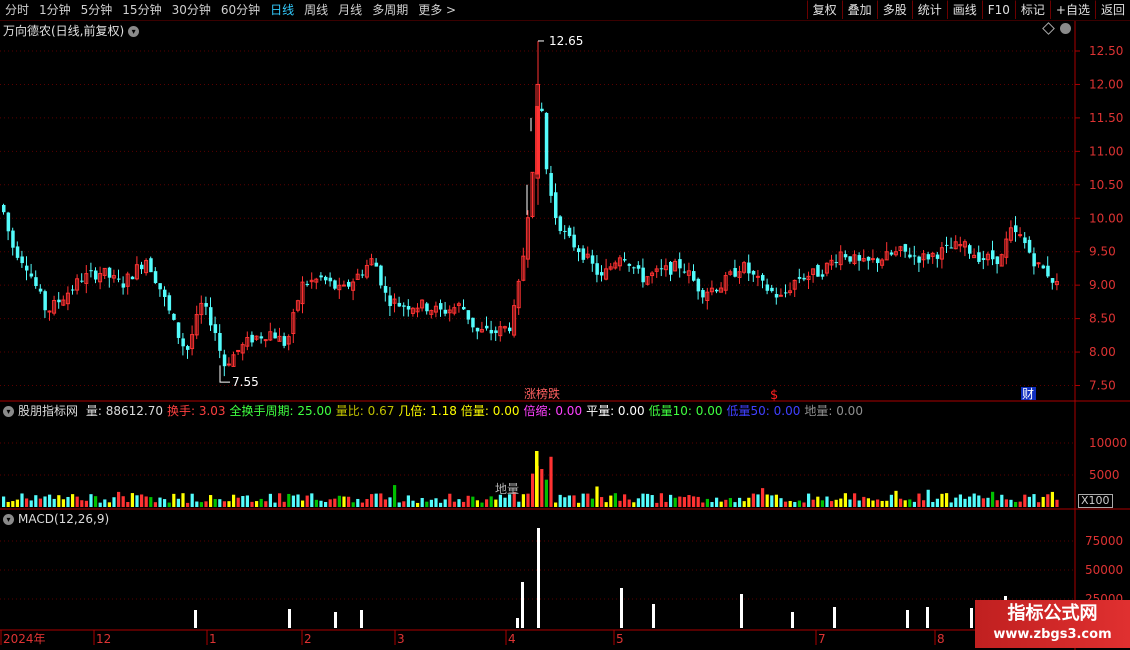 This screenshot has width=1130, height=650. I want to click on period-tab-60min: 60分钟, so click(240, 10).